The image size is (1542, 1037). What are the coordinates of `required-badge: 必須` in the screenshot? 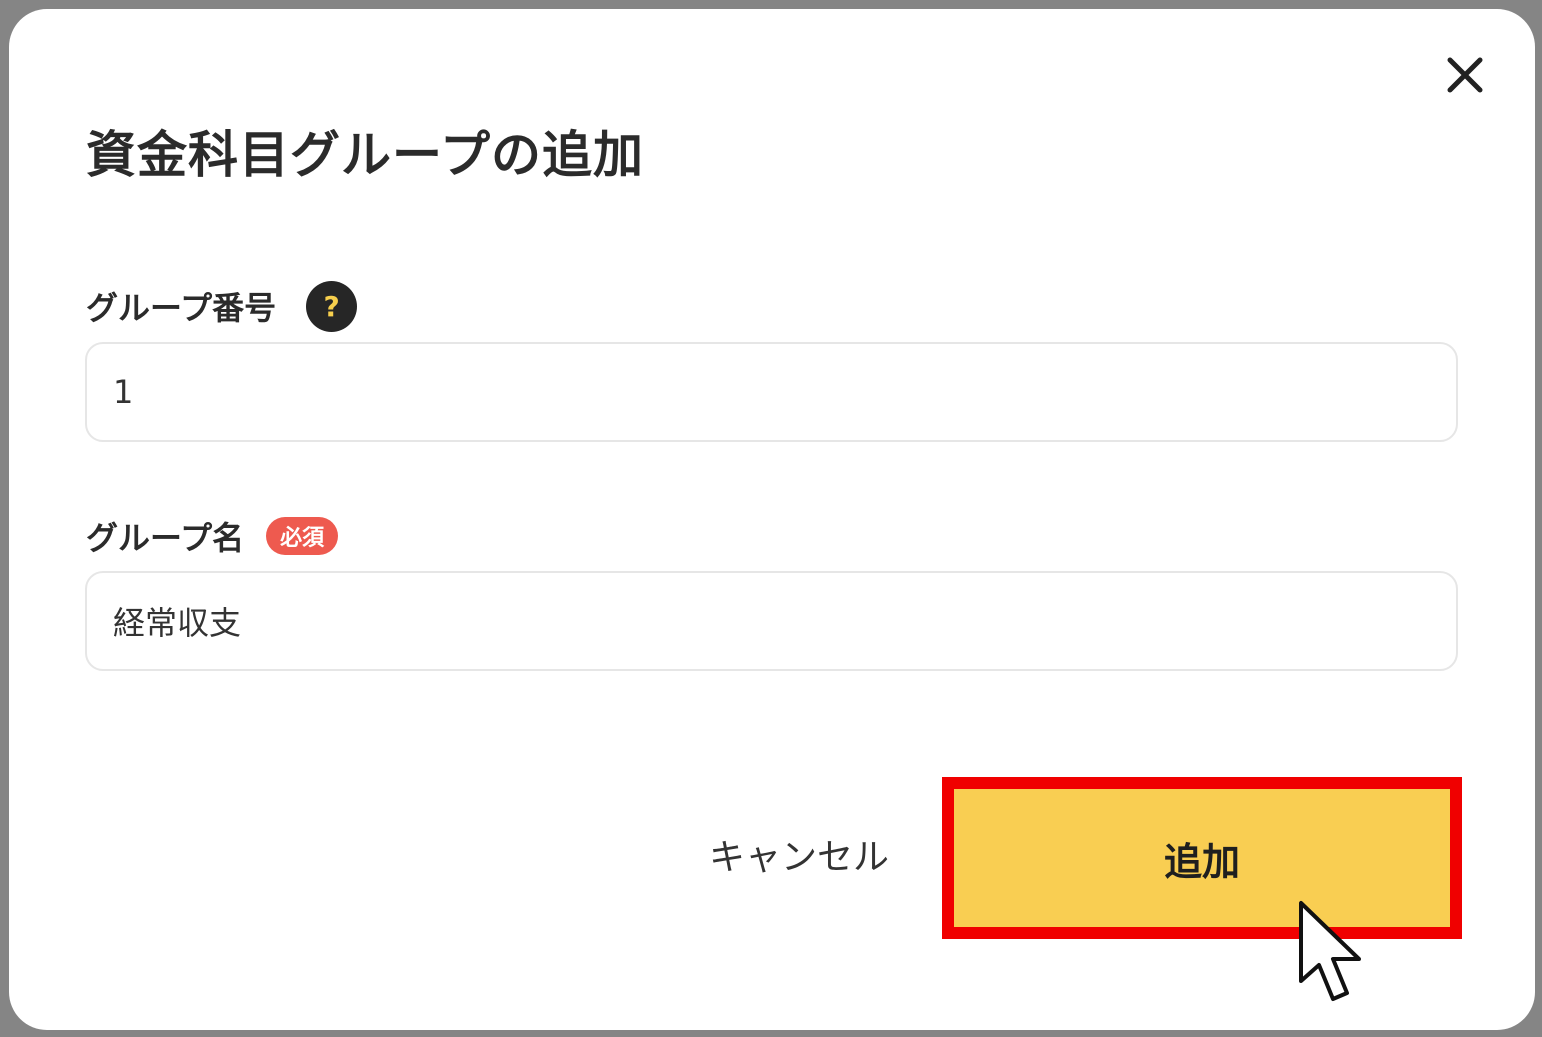 It's located at (302, 536).